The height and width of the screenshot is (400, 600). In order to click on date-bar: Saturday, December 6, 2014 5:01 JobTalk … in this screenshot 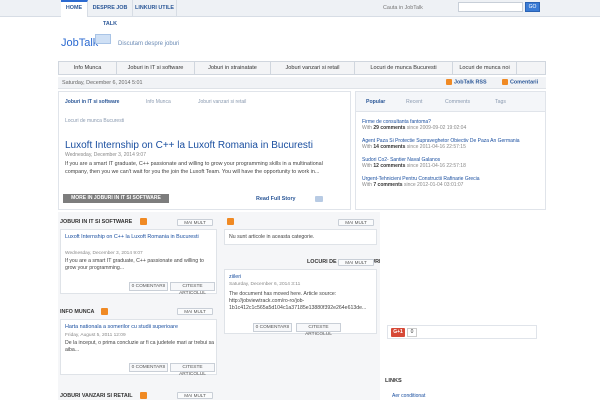, I will do `click(302, 83)`.